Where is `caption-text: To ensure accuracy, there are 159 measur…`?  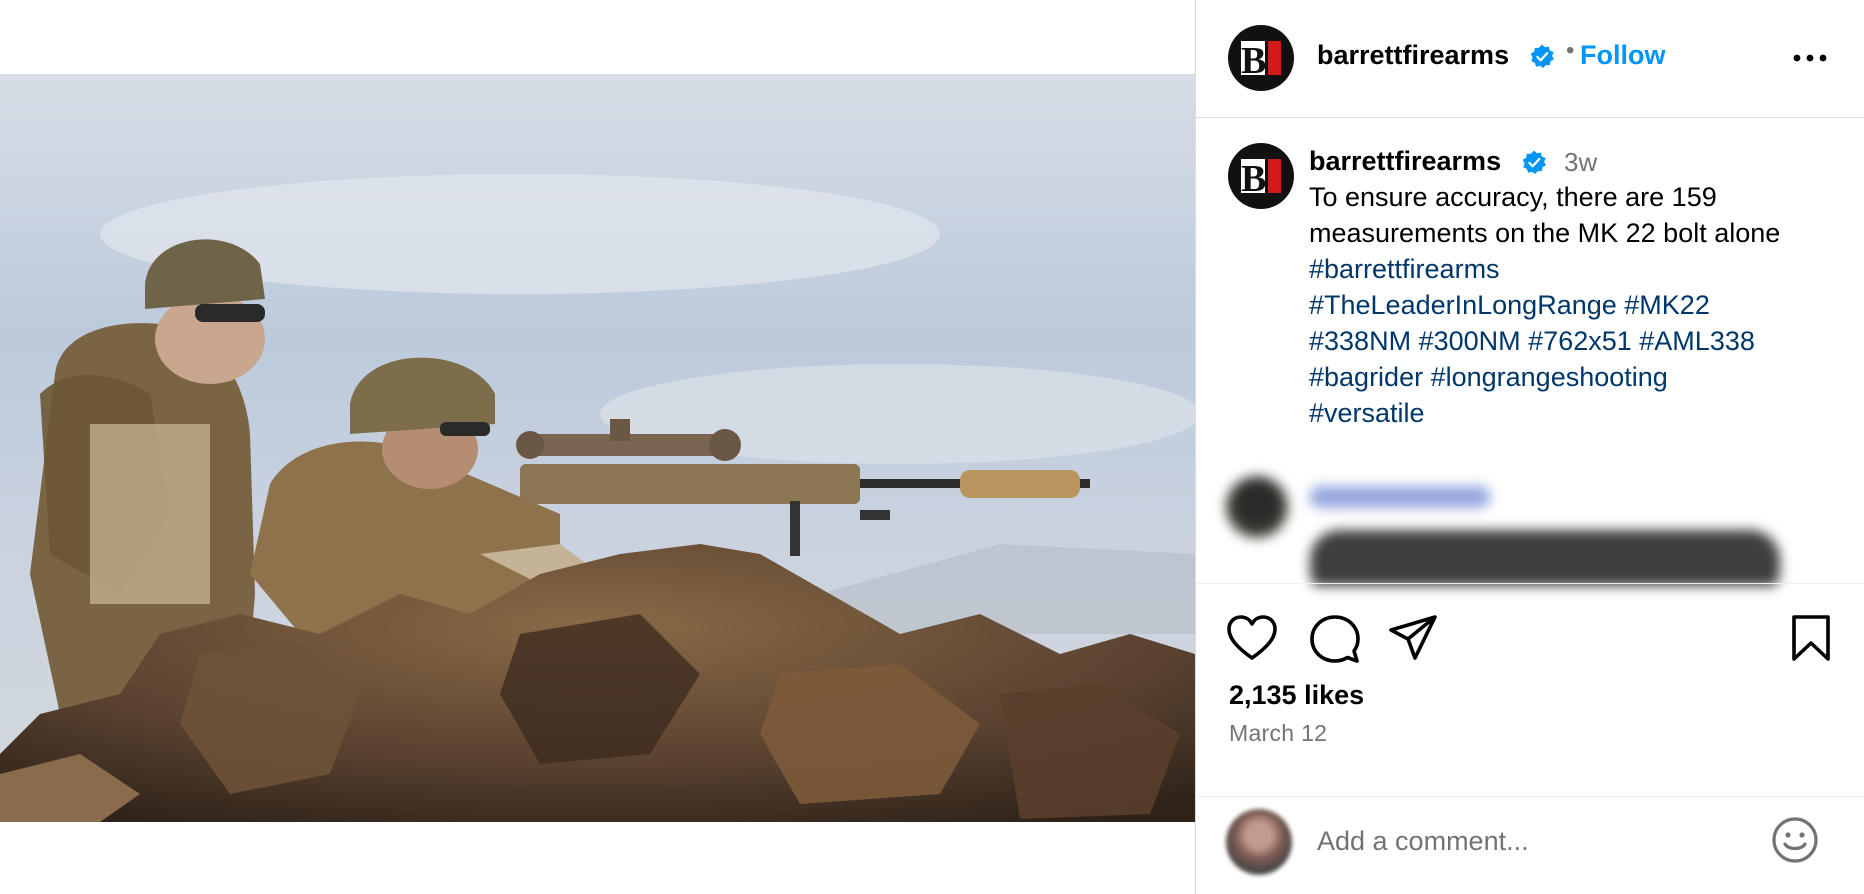
caption-text: To ensure accuracy, there are 159 measur… is located at coordinates (1545, 215).